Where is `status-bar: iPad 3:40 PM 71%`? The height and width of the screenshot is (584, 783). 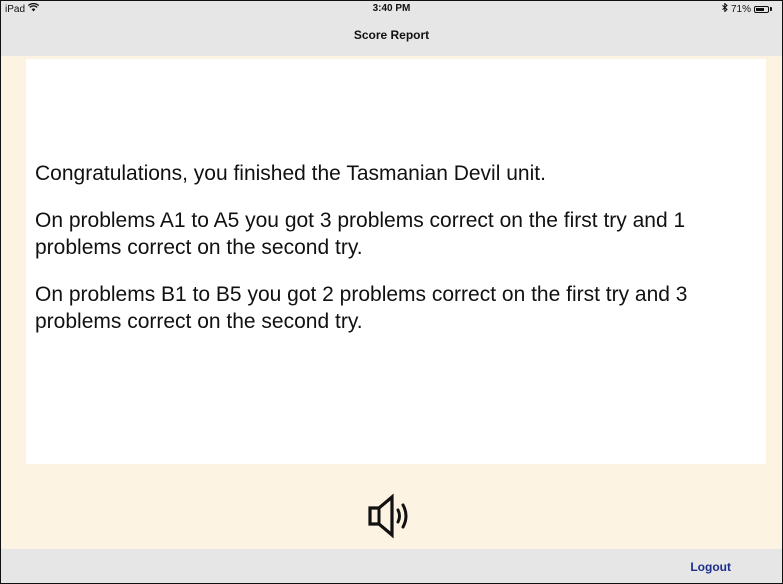
status-bar: iPad 3:40 PM 71% is located at coordinates (391, 9).